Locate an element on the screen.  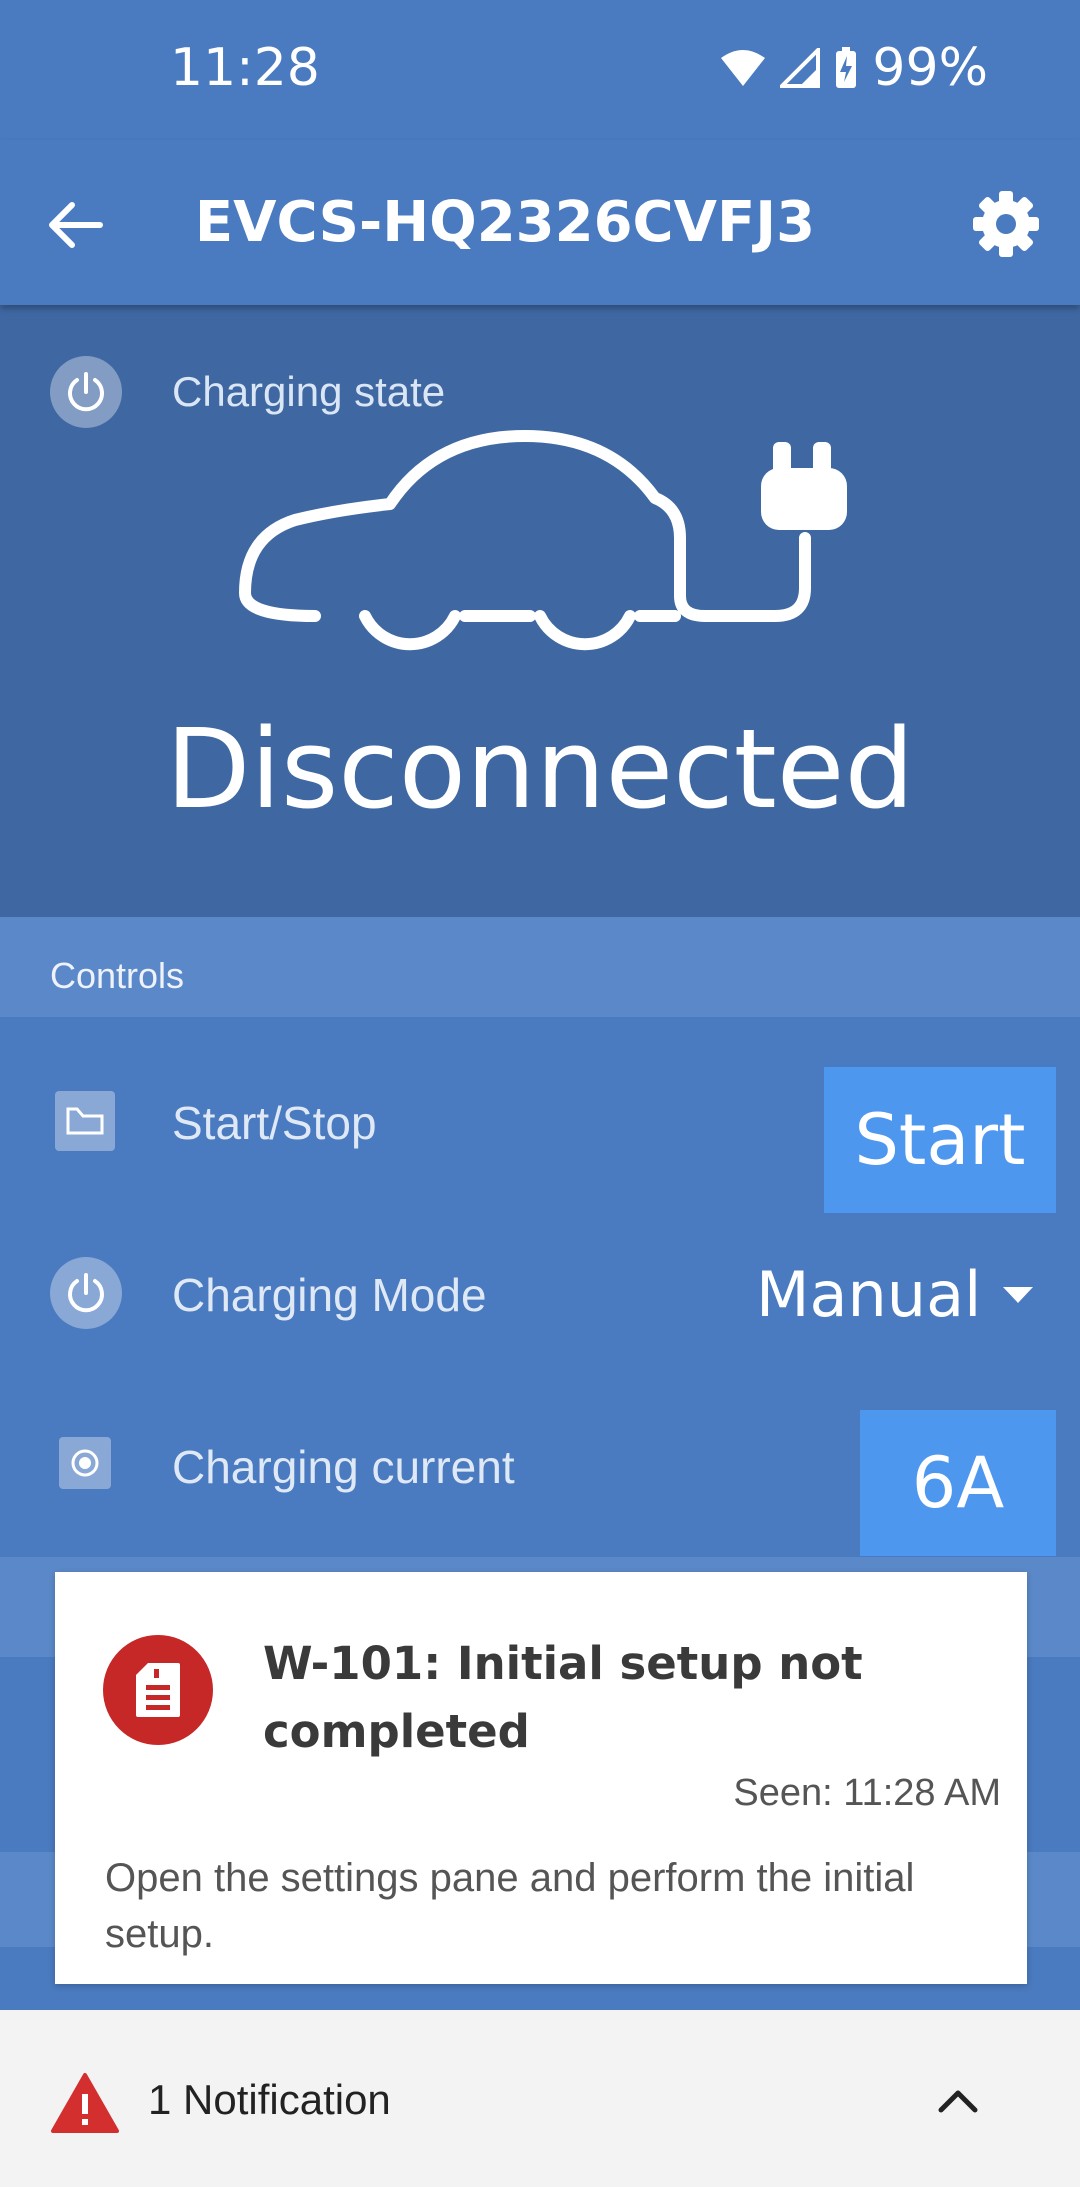
start-stop-icon is located at coordinates (85, 1121).